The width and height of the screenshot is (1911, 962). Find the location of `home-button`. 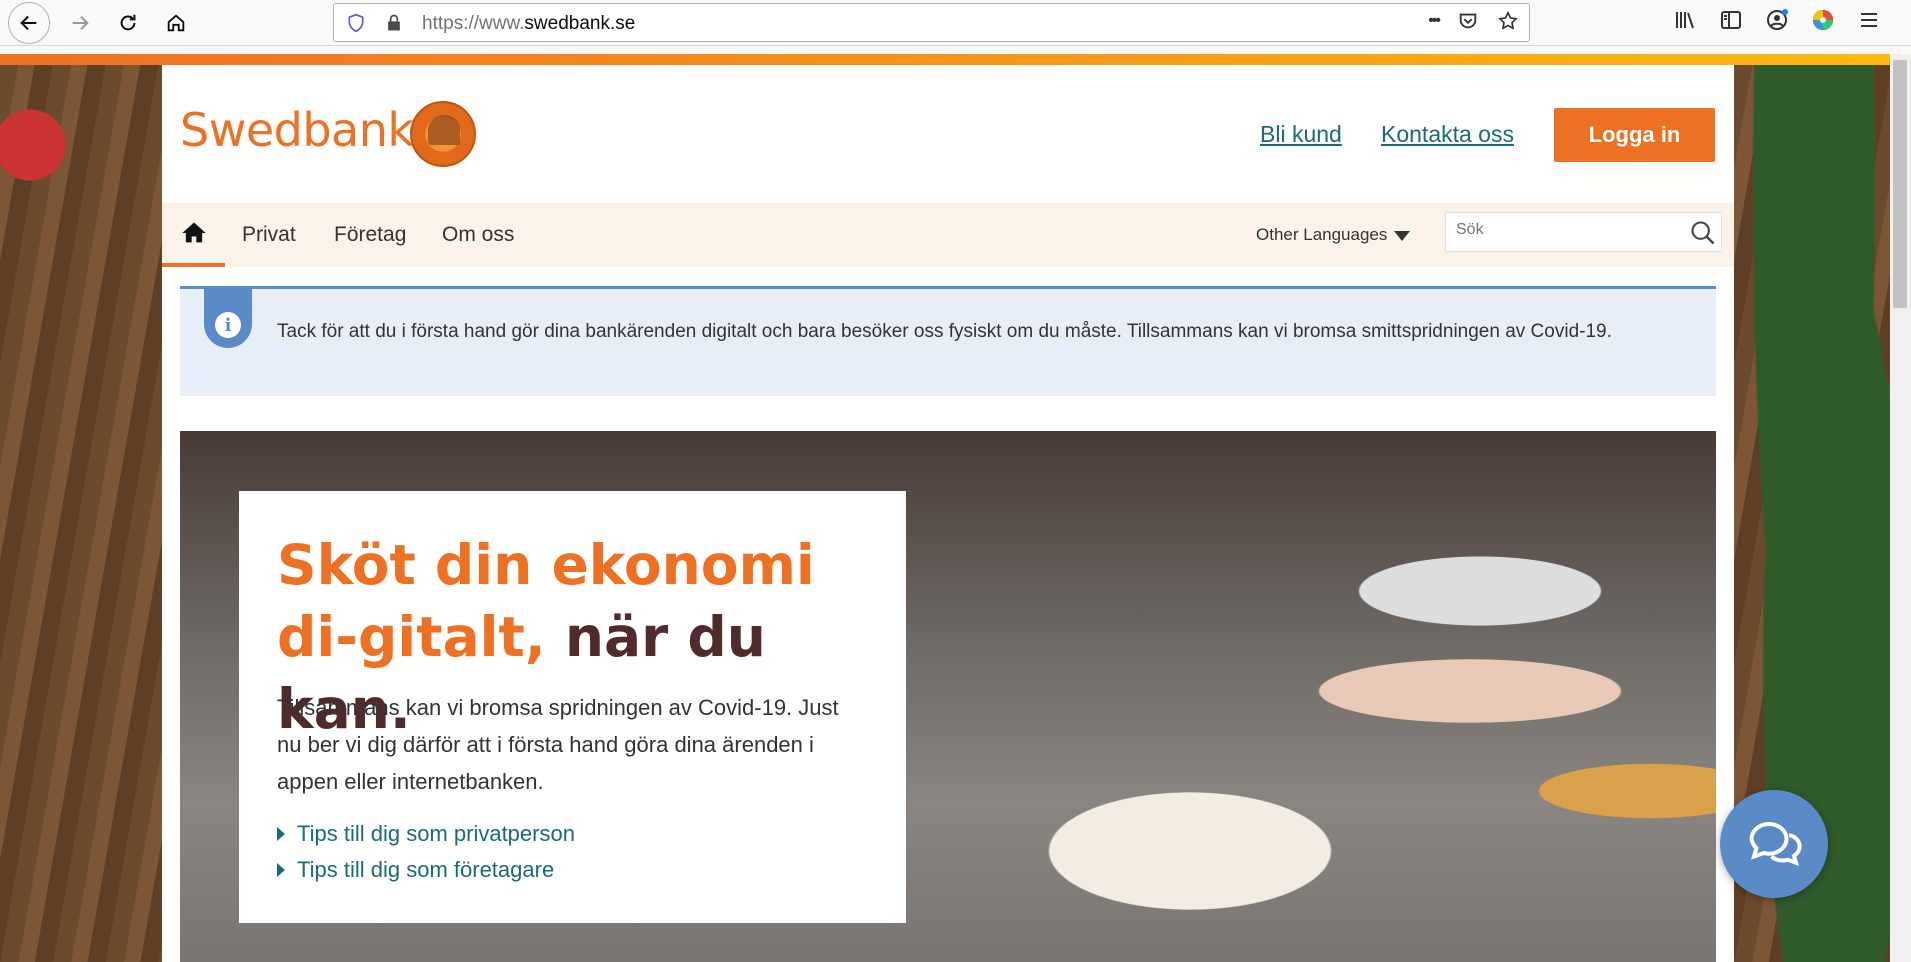

home-button is located at coordinates (176, 23).